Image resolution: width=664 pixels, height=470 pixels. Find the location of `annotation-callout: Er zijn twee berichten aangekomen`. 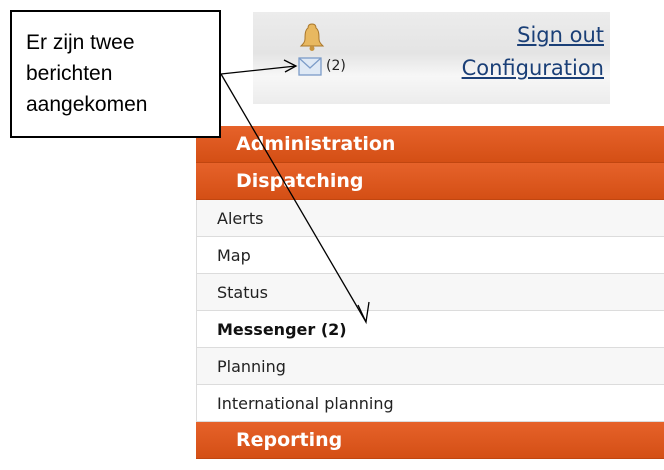

annotation-callout: Er zijn twee berichten aangekomen is located at coordinates (115, 74).